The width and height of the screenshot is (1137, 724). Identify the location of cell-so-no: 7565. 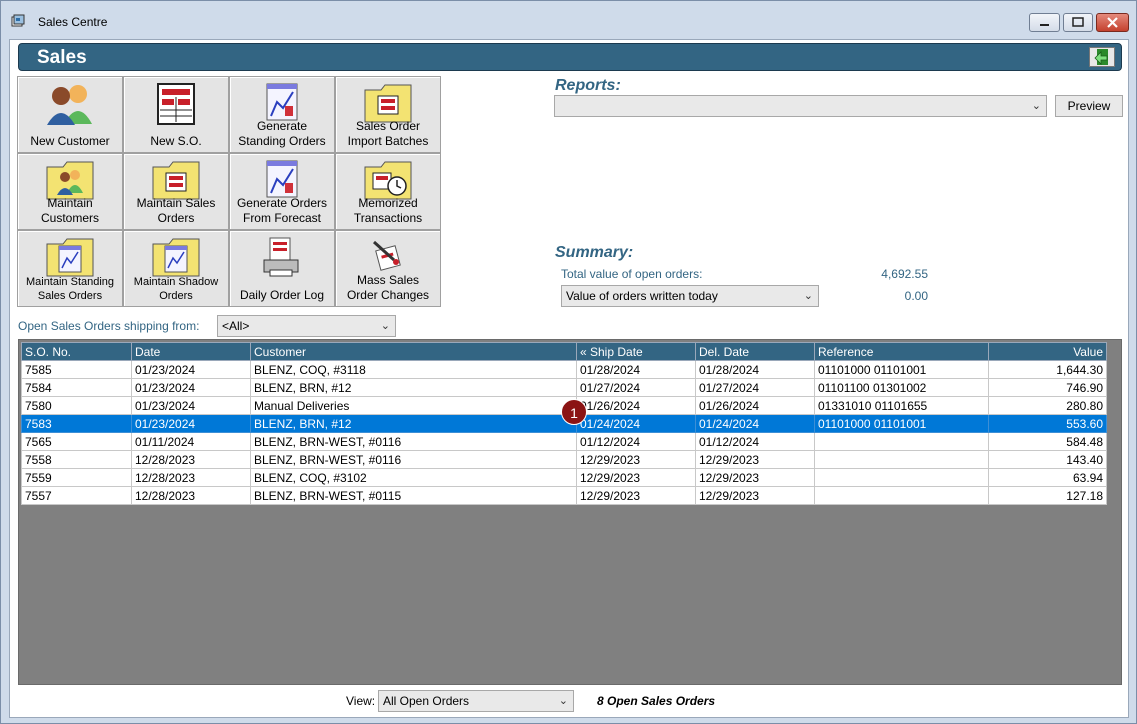
(76, 441).